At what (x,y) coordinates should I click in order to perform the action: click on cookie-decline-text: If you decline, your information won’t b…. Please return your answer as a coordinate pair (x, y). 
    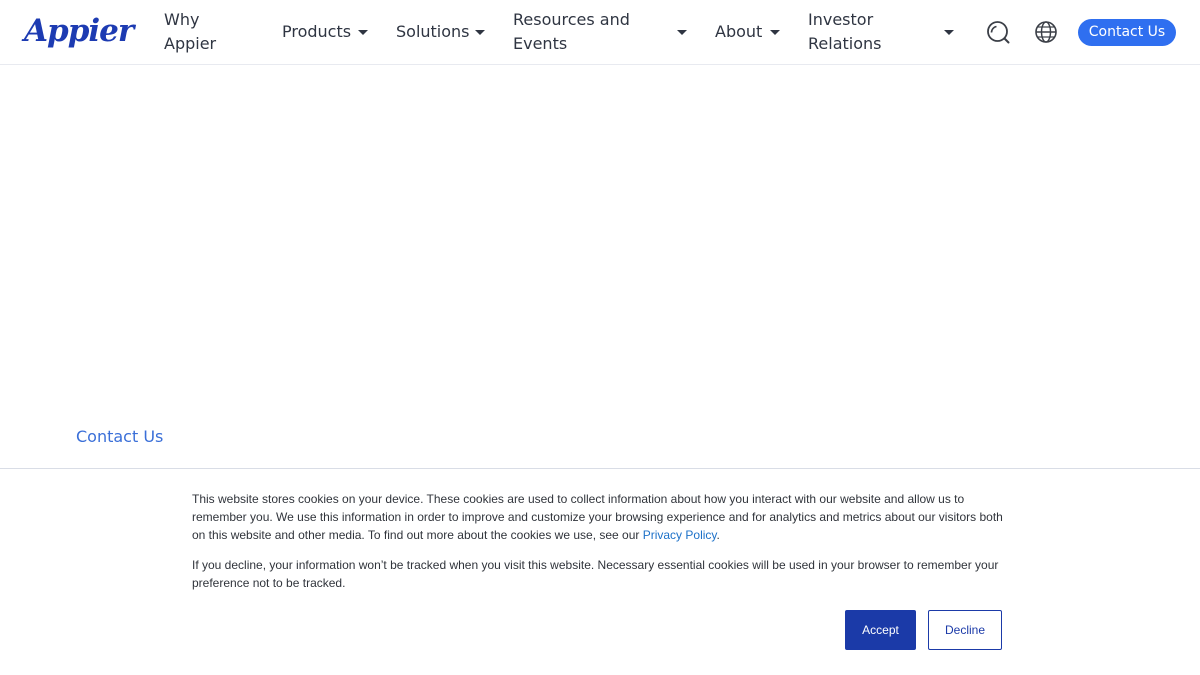
    Looking at the image, I should click on (595, 574).